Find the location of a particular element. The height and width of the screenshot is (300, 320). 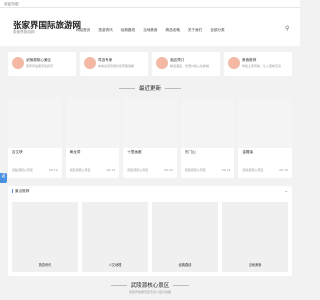

latest-section-title: 最近更新 is located at coordinates (150, 88).